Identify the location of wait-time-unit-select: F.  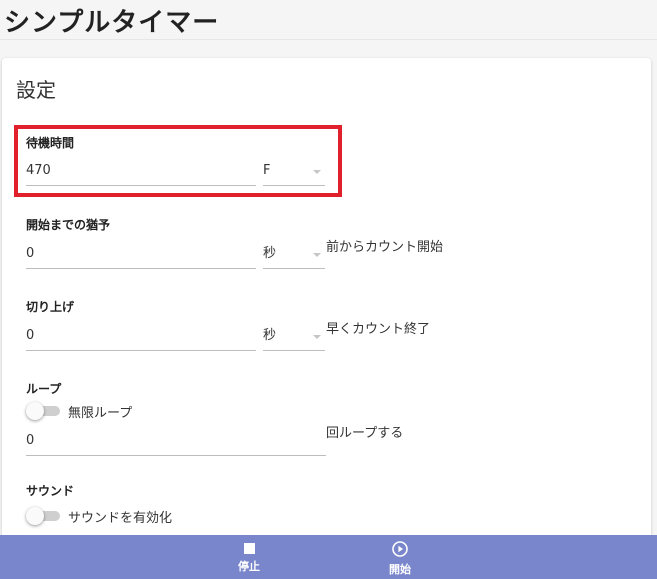
(294, 171).